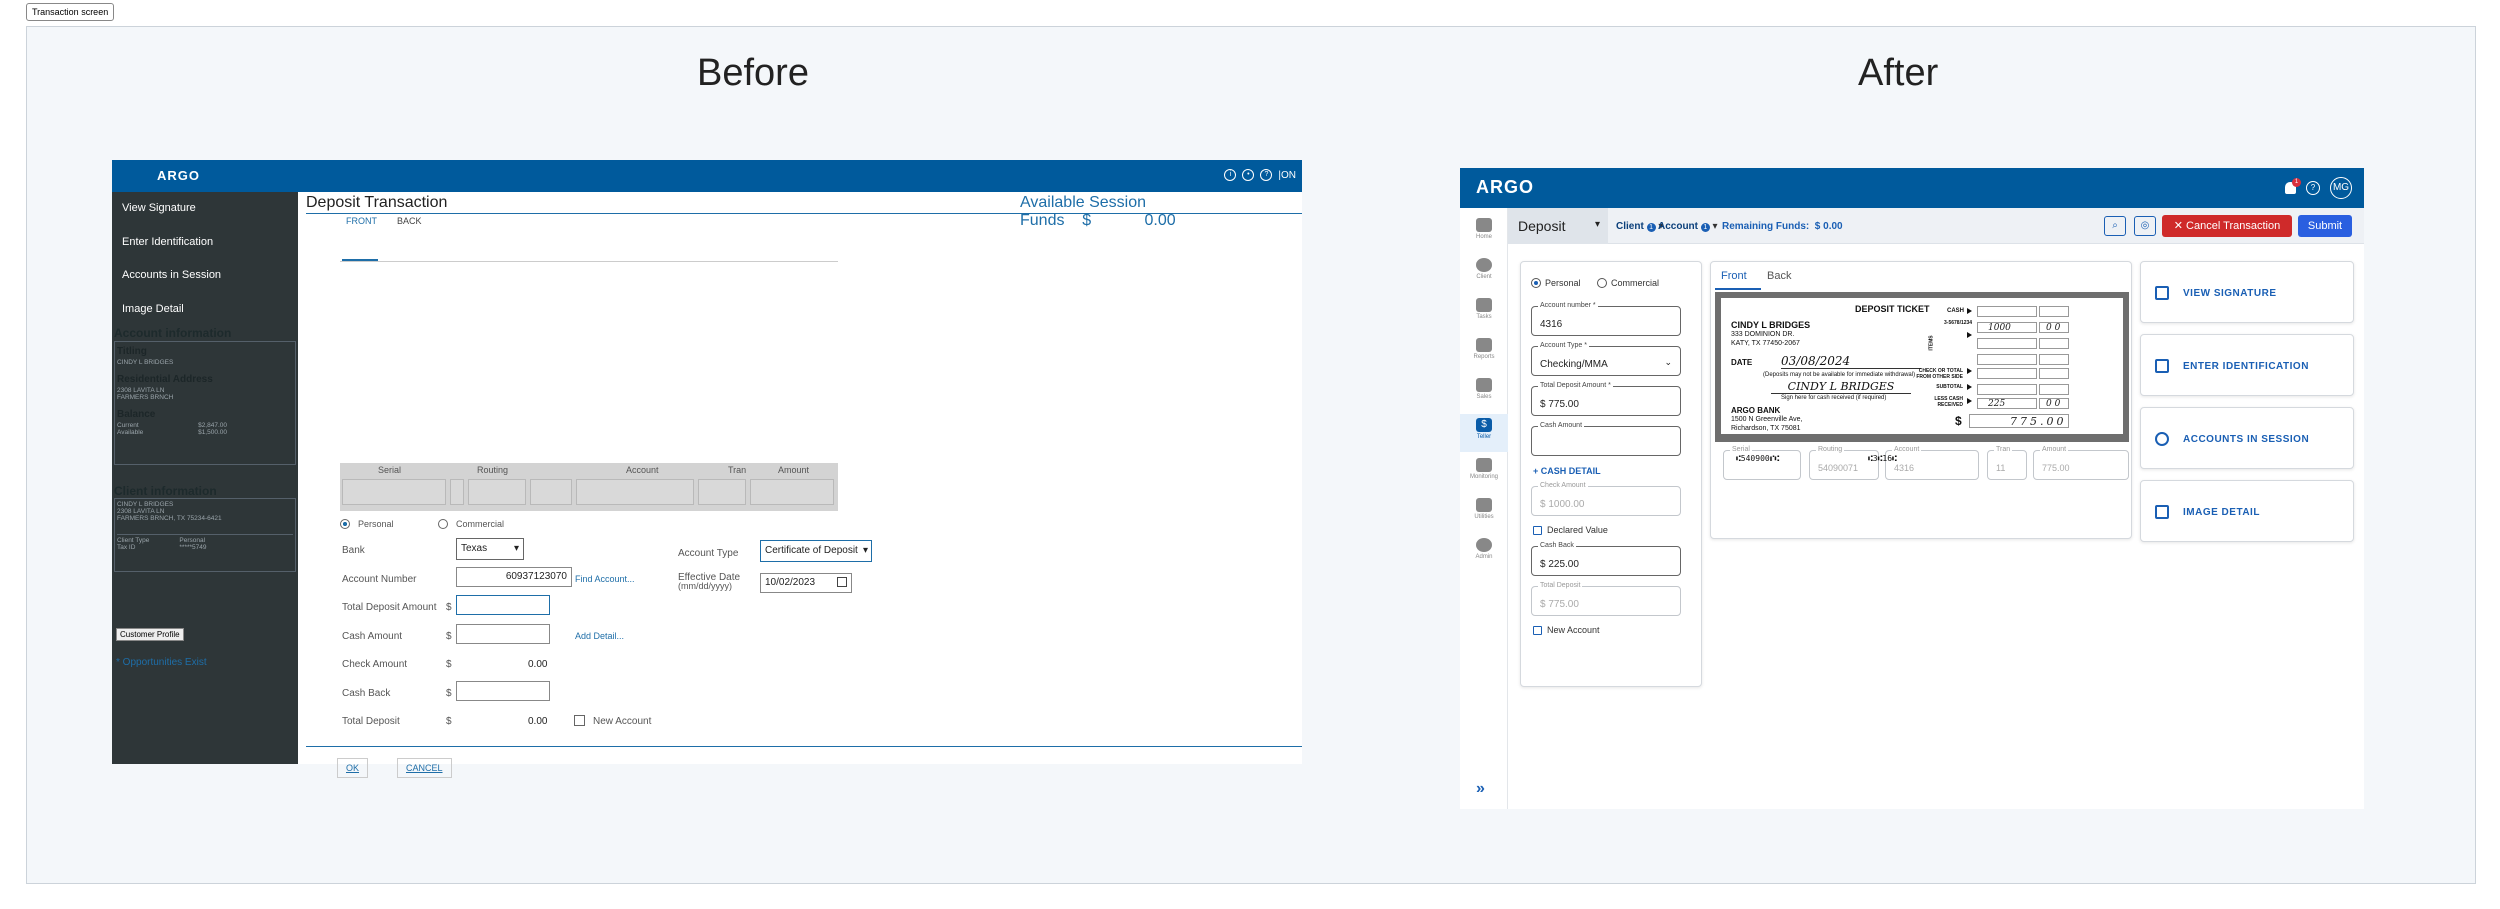 This screenshot has width=2500, height=909. What do you see at coordinates (1705, 227) in the screenshot?
I see `account-count-badge: 1` at bounding box center [1705, 227].